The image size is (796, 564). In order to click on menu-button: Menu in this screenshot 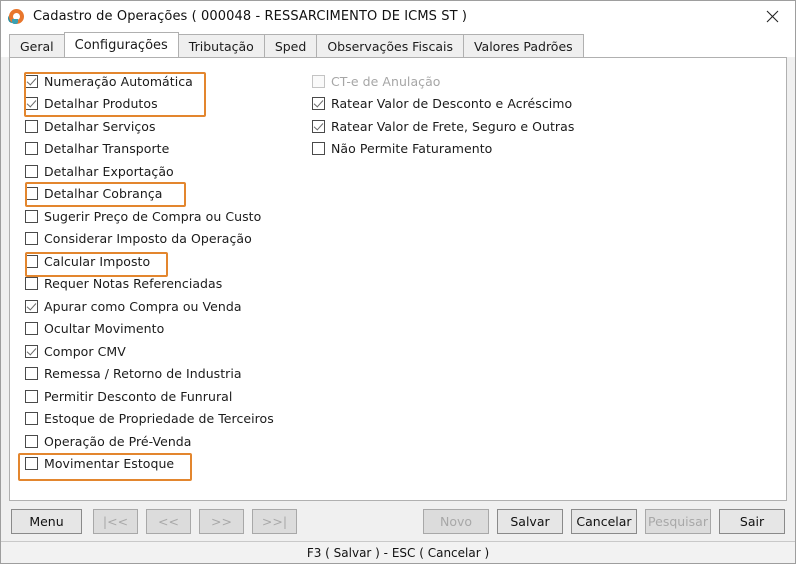, I will do `click(46, 521)`.